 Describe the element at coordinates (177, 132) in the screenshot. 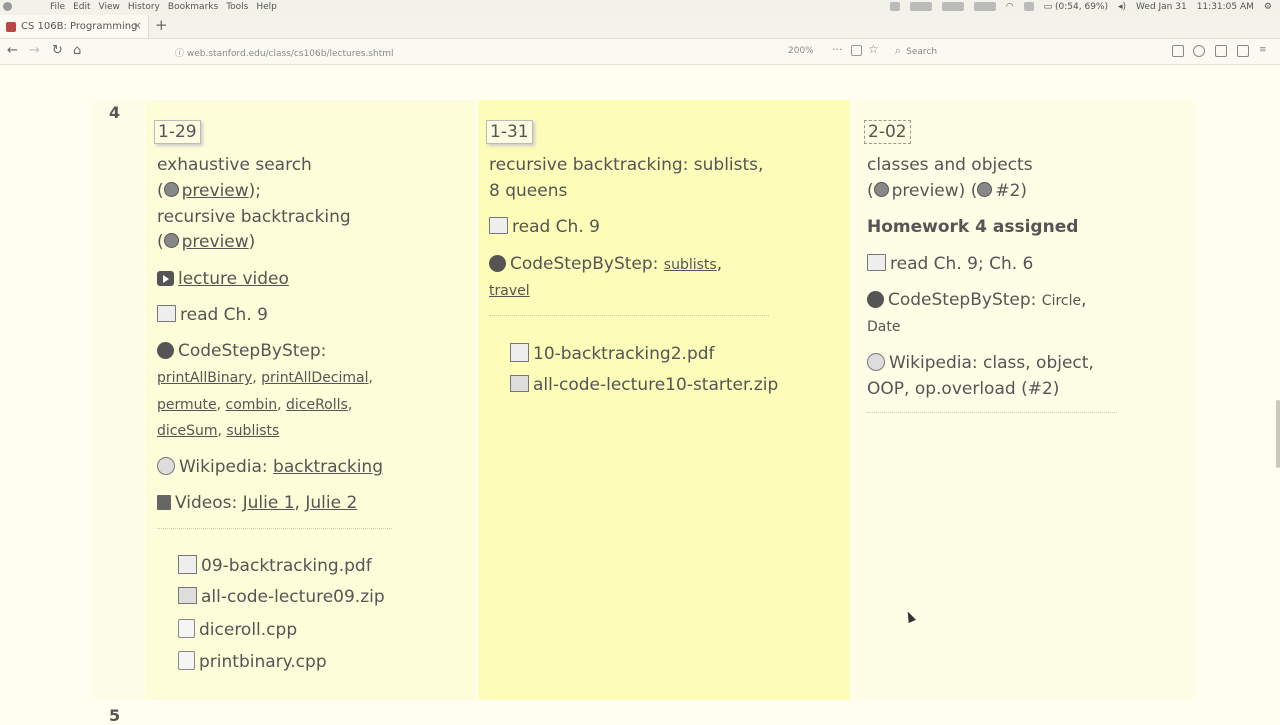

I see `lecture-date: 1-29` at that location.